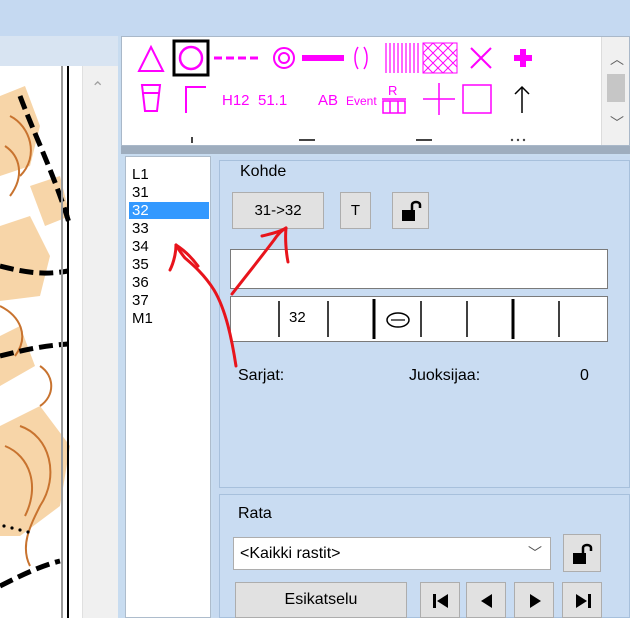  What do you see at coordinates (41, 342) in the screenshot?
I see `map-canvas` at bounding box center [41, 342].